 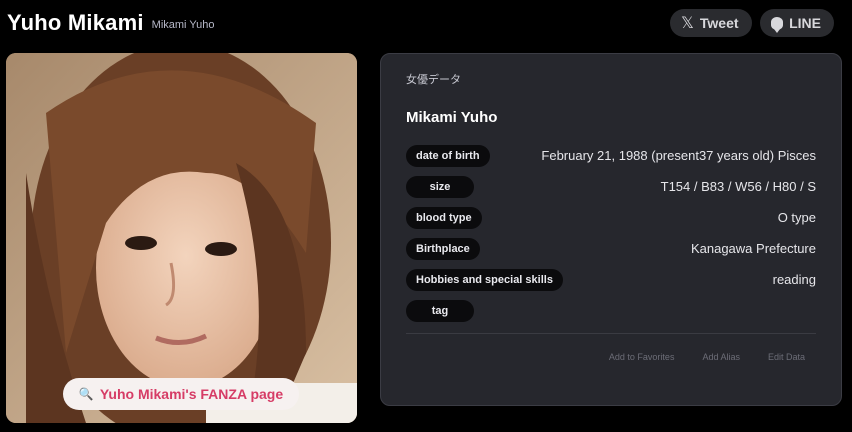 I want to click on row-key-pill: Birthplace, so click(x=443, y=248).